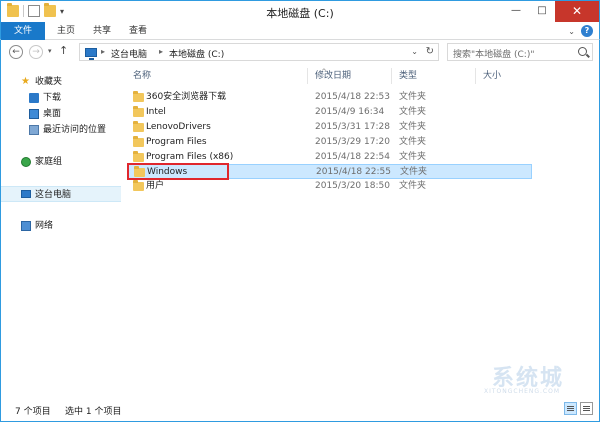 The image size is (600, 422). I want to click on file-name: LenovoDrivers, so click(178, 127).